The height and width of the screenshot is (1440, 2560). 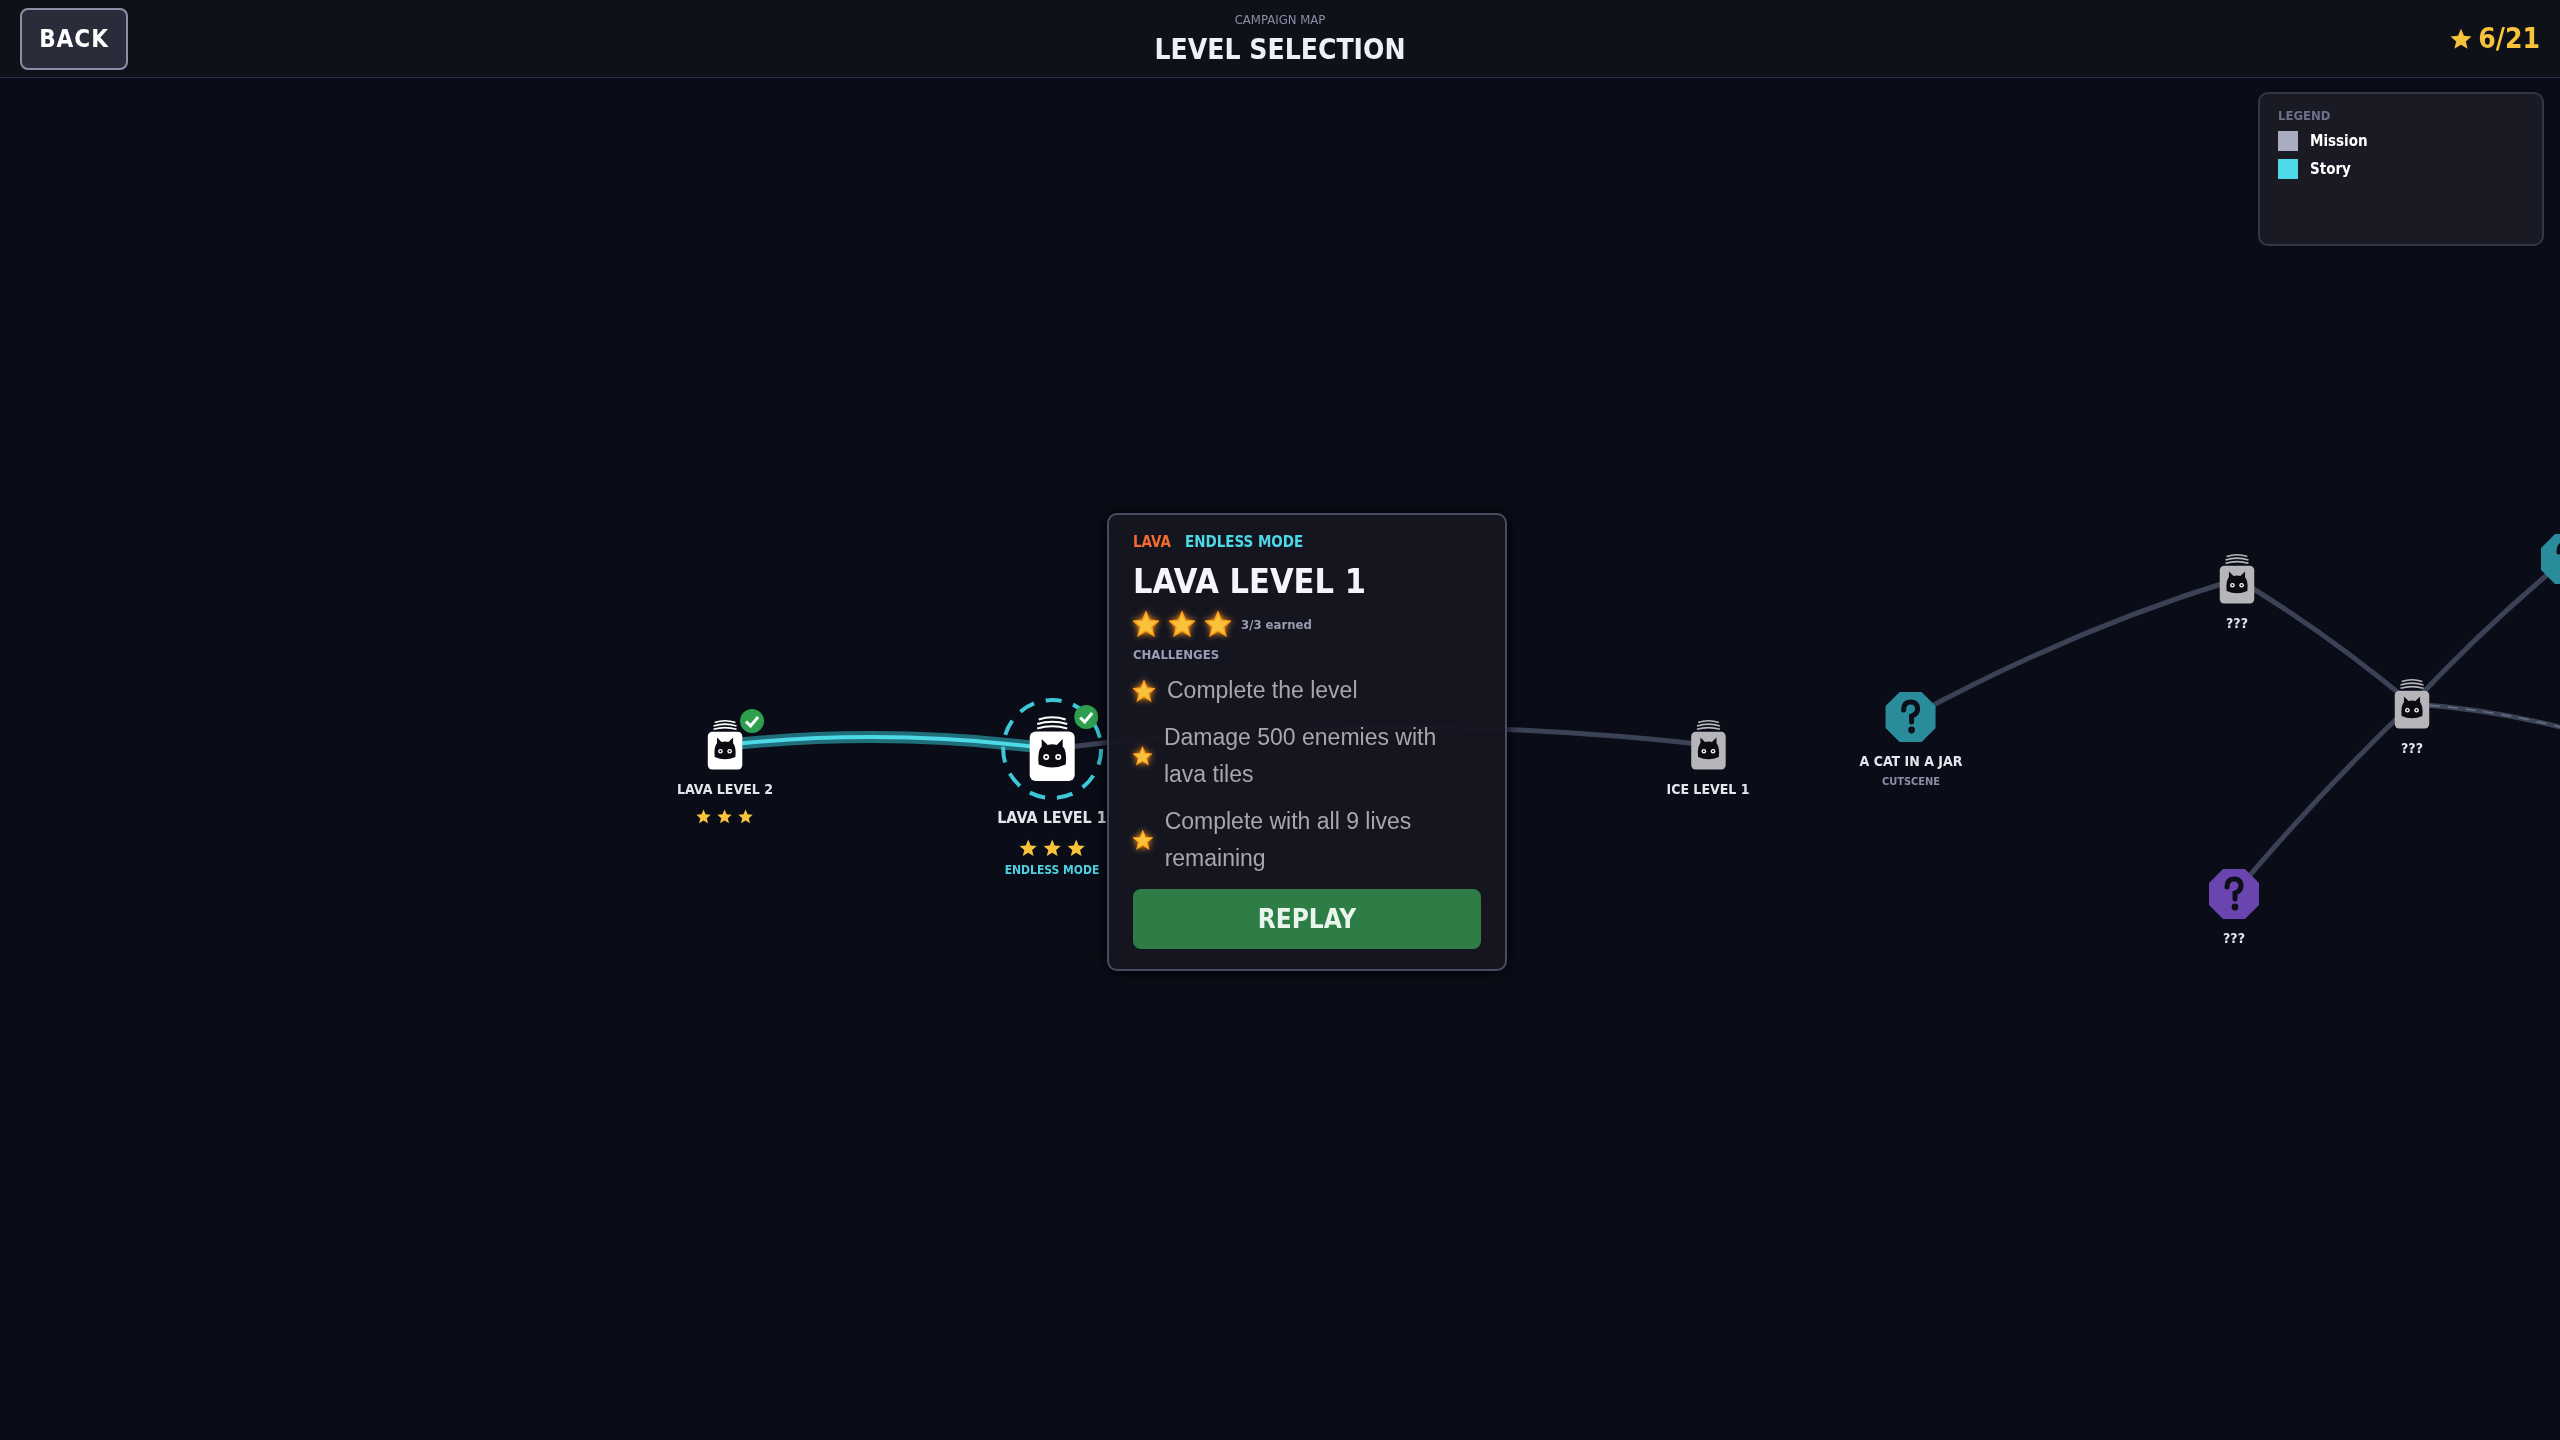 I want to click on stars-earned: 3/3 earned, so click(x=1276, y=624).